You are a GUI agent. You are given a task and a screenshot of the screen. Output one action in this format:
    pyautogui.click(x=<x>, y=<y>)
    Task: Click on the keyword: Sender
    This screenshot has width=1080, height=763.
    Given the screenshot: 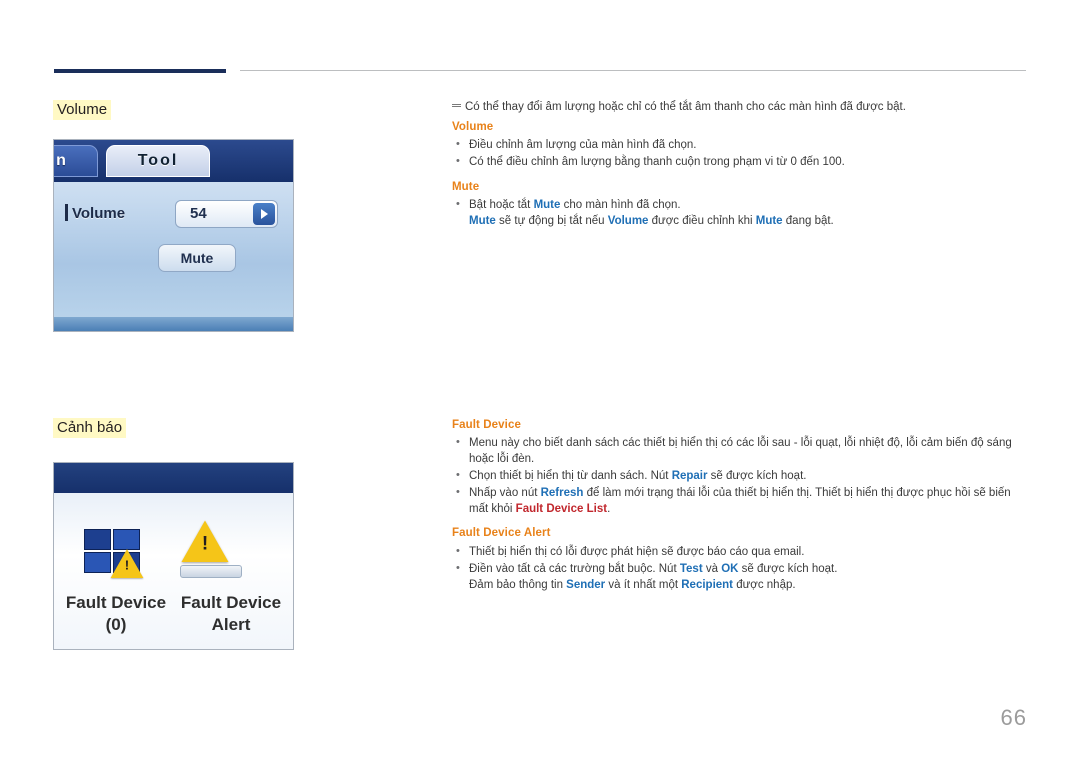 What is the action you would take?
    pyautogui.click(x=586, y=585)
    